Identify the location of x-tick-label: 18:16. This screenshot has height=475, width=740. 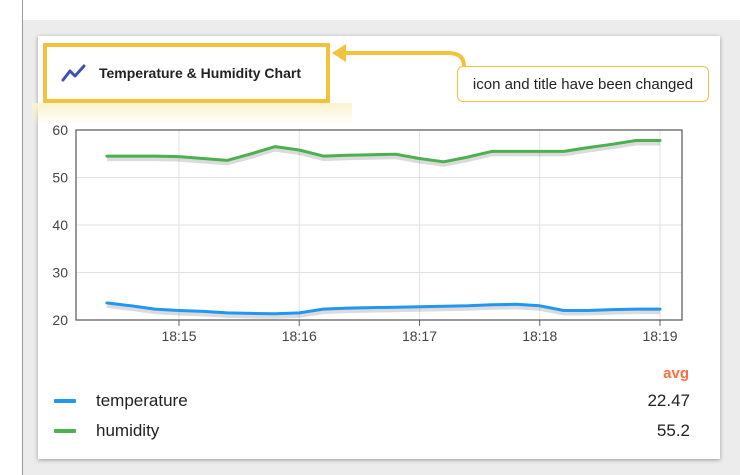
(299, 336).